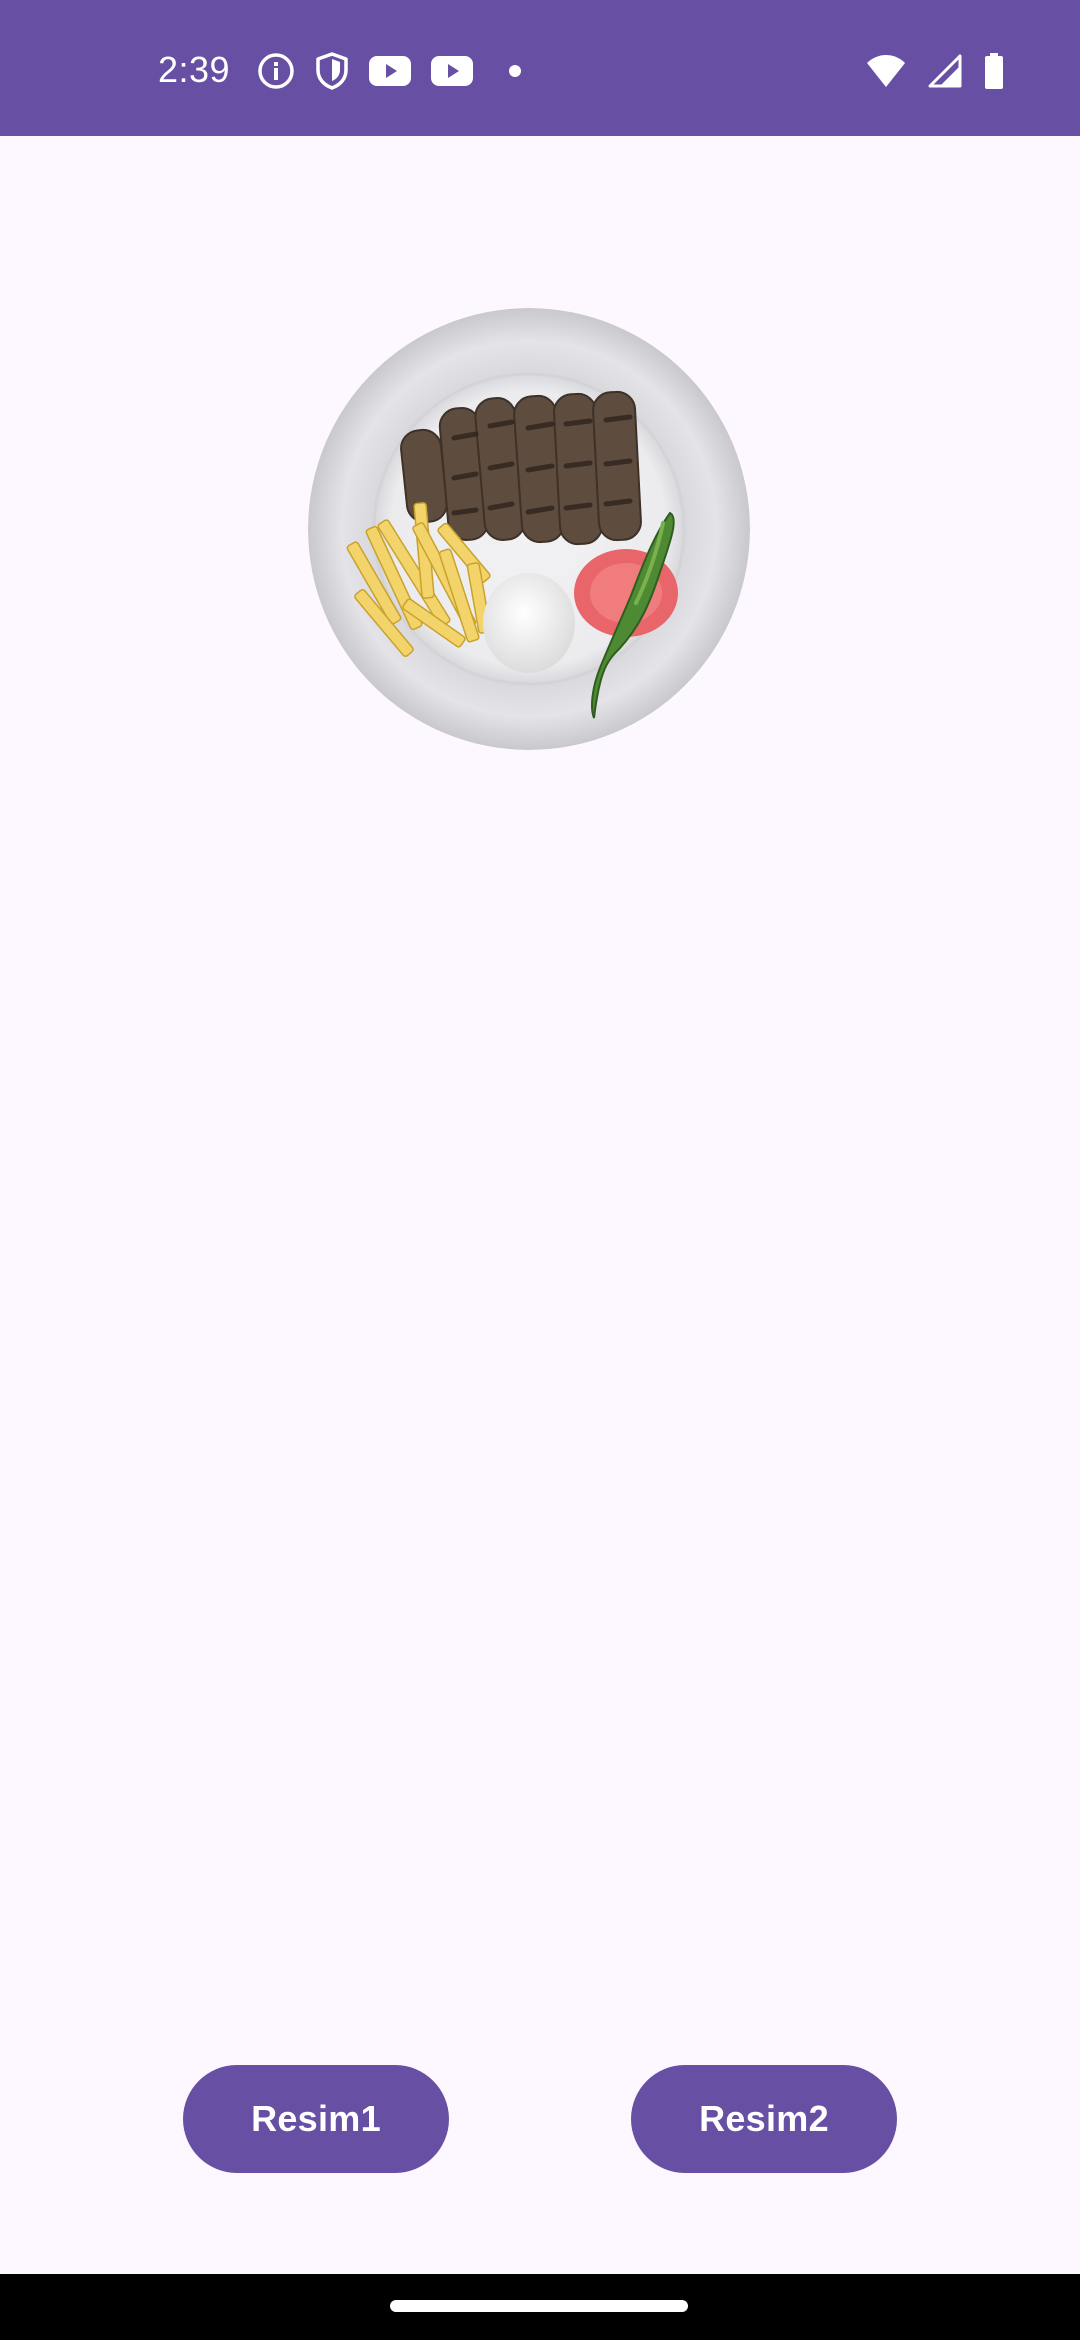 This screenshot has height=2340, width=1080. I want to click on notification-icons, so click(393, 71).